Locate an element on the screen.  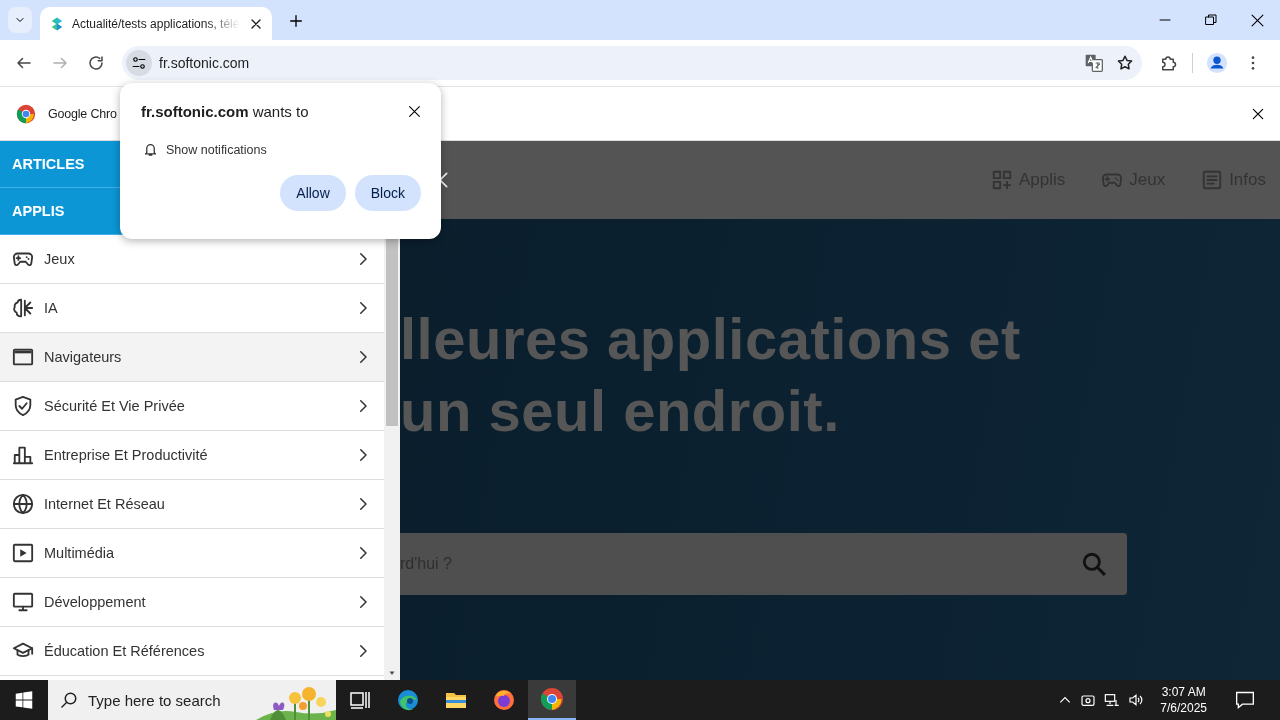
tab-search-button is located at coordinates (20, 20).